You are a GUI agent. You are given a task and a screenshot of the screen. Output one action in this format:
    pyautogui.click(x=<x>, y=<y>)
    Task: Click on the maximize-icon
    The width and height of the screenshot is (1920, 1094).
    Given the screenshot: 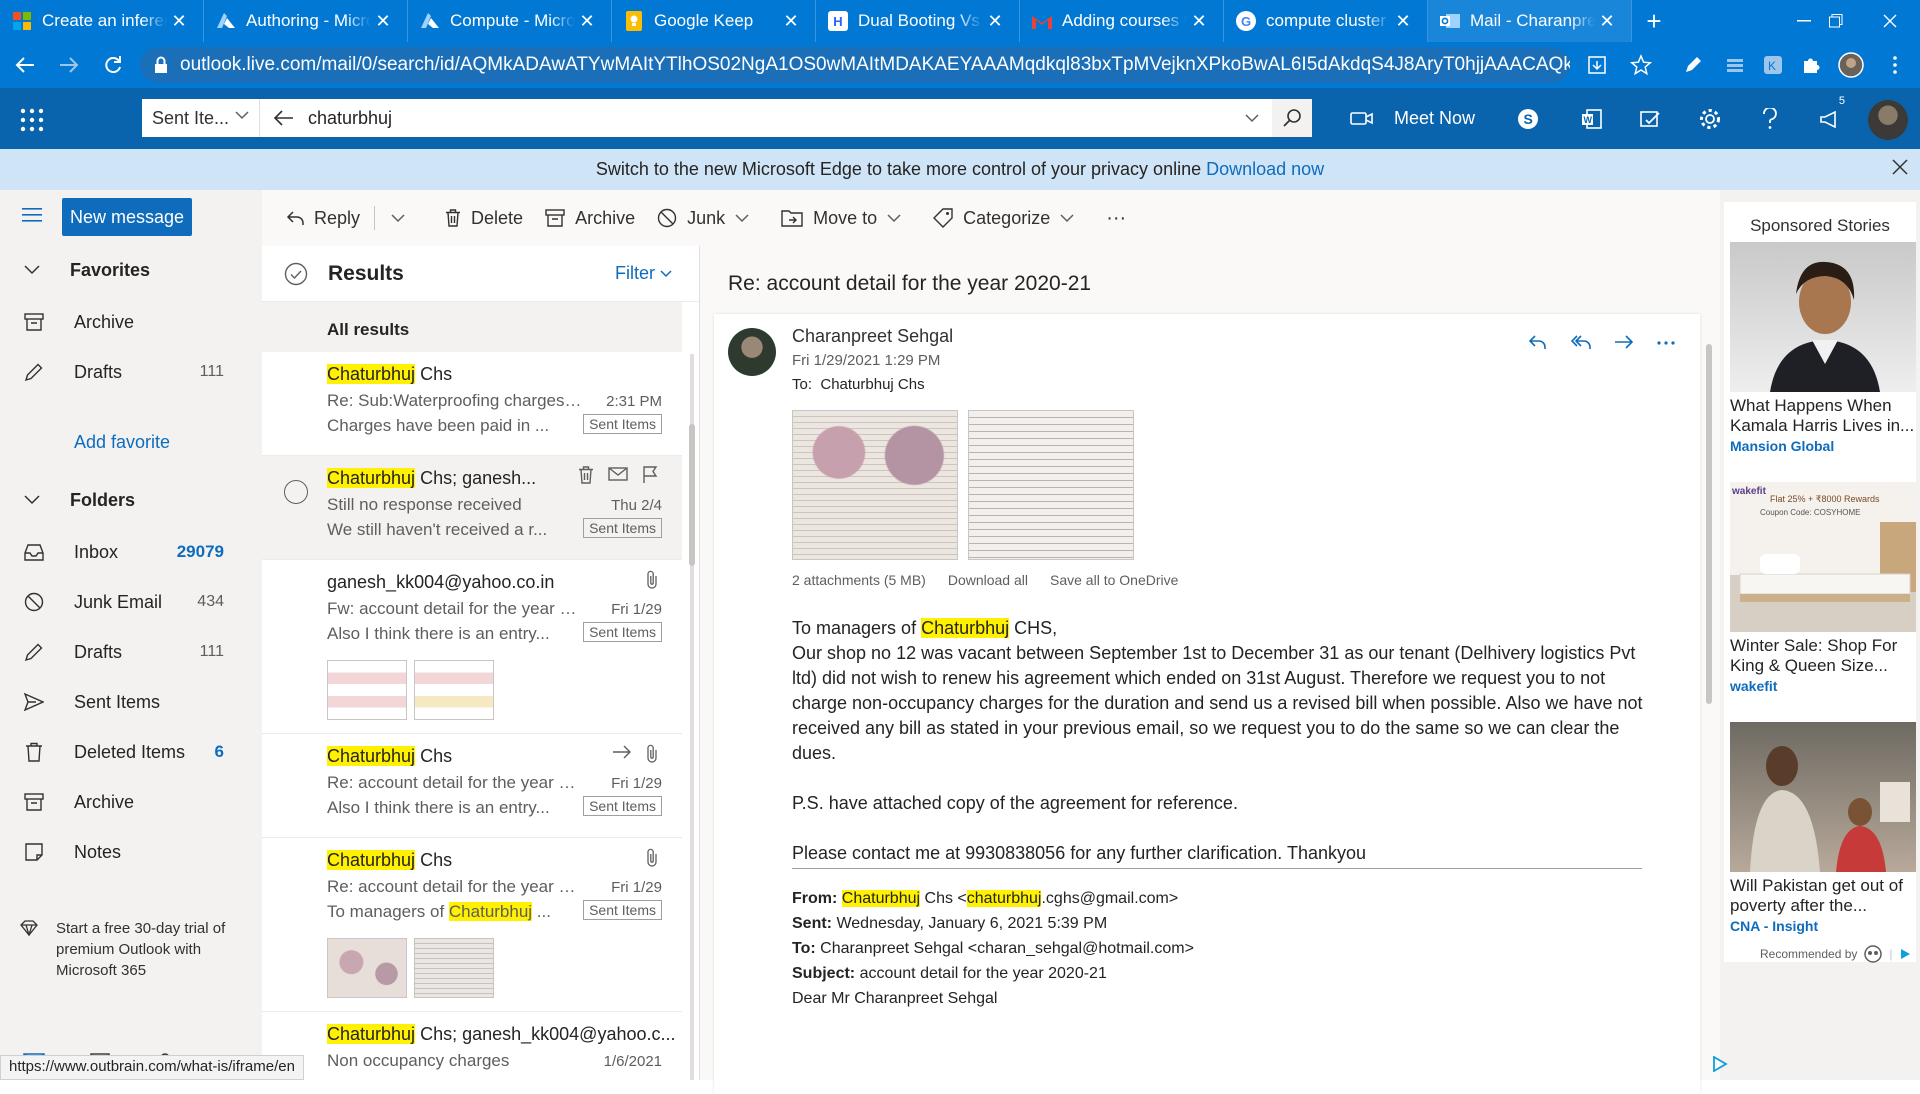 What is the action you would take?
    pyautogui.click(x=1836, y=21)
    